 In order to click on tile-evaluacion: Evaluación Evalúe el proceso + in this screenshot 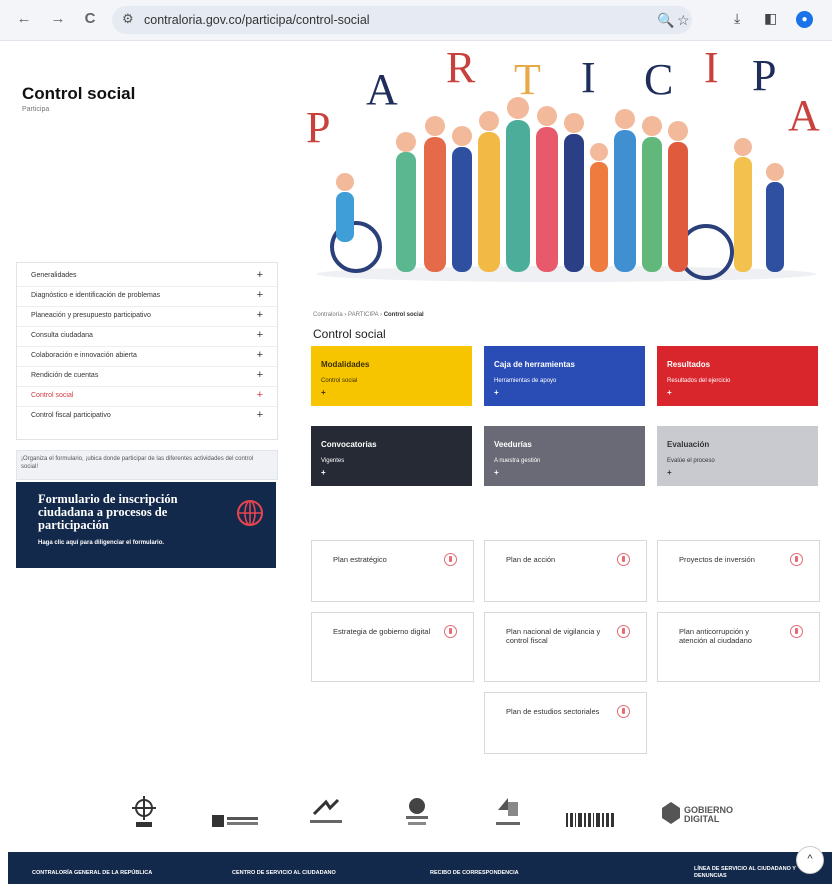, I will do `click(737, 456)`.